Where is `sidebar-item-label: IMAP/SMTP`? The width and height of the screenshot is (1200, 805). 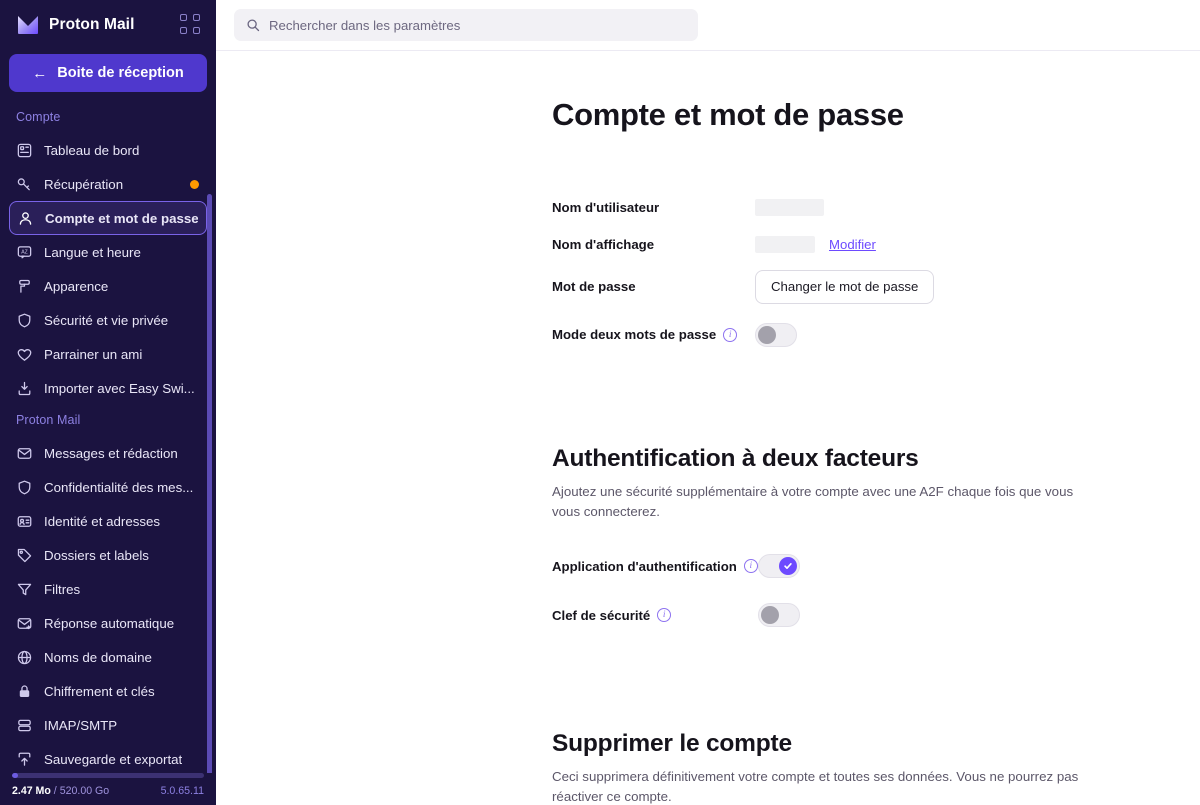
sidebar-item-label: IMAP/SMTP is located at coordinates (81, 725).